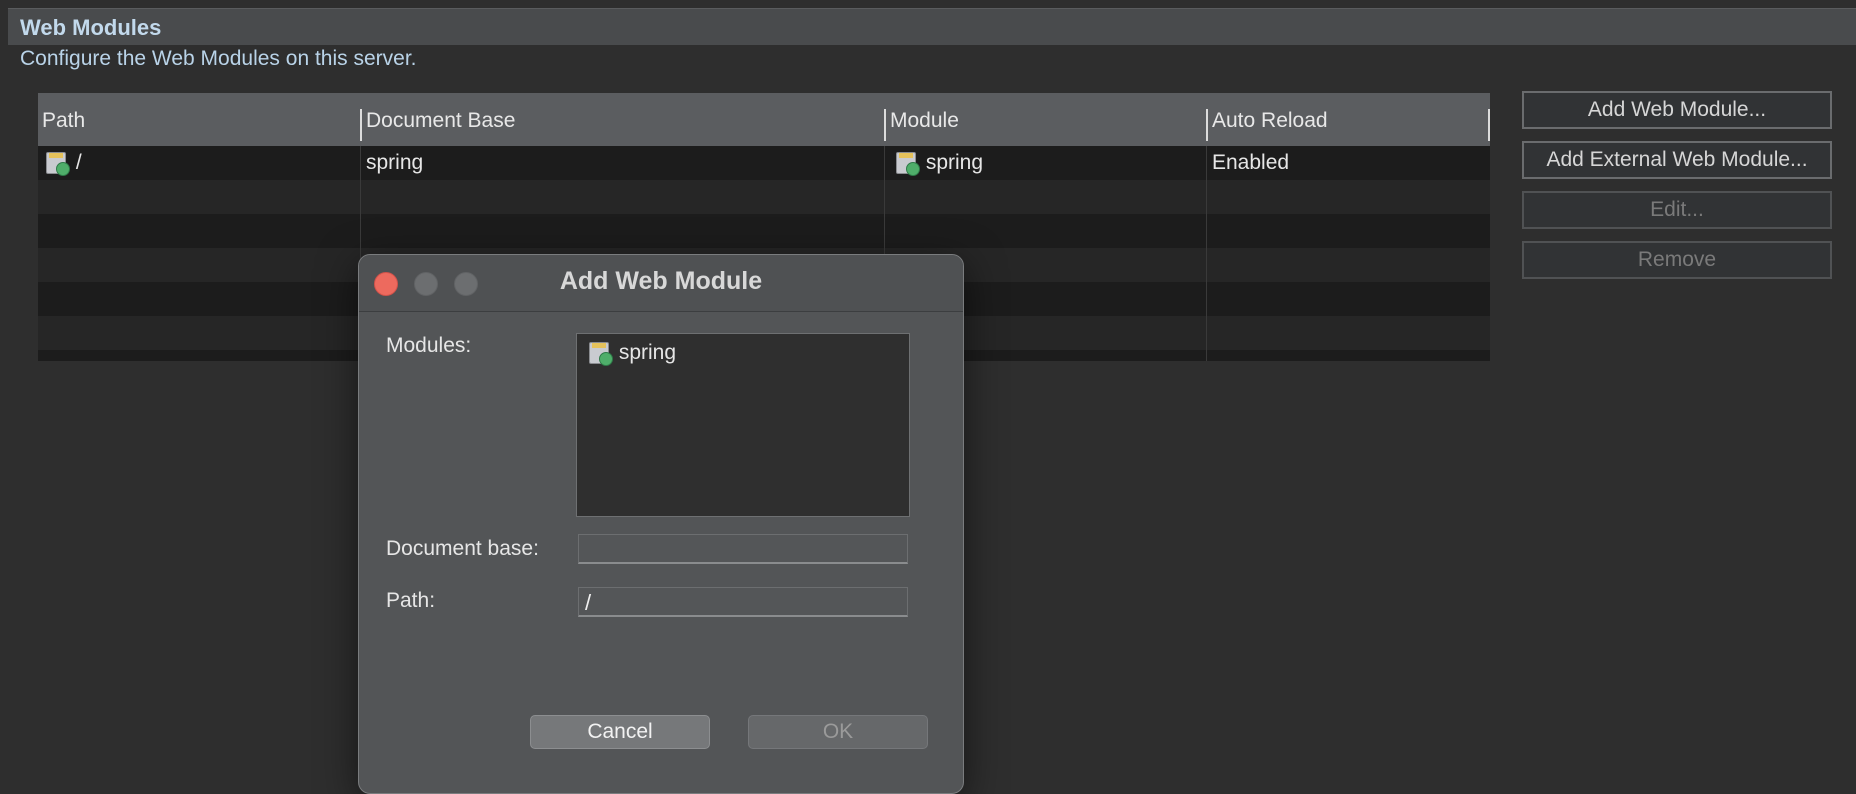 This screenshot has width=1856, height=794. I want to click on cell-module: spring, so click(938, 163).